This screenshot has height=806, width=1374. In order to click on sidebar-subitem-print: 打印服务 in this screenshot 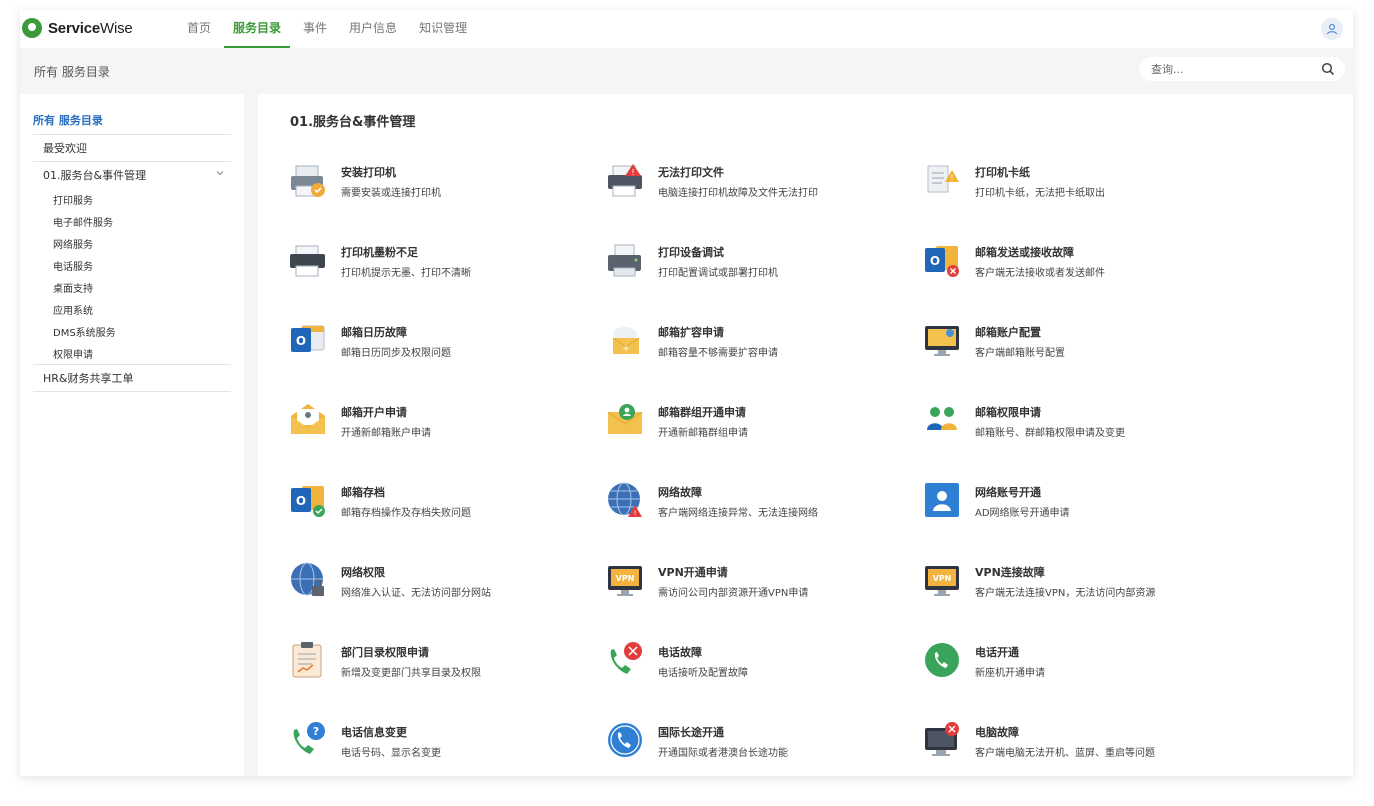, I will do `click(132, 199)`.